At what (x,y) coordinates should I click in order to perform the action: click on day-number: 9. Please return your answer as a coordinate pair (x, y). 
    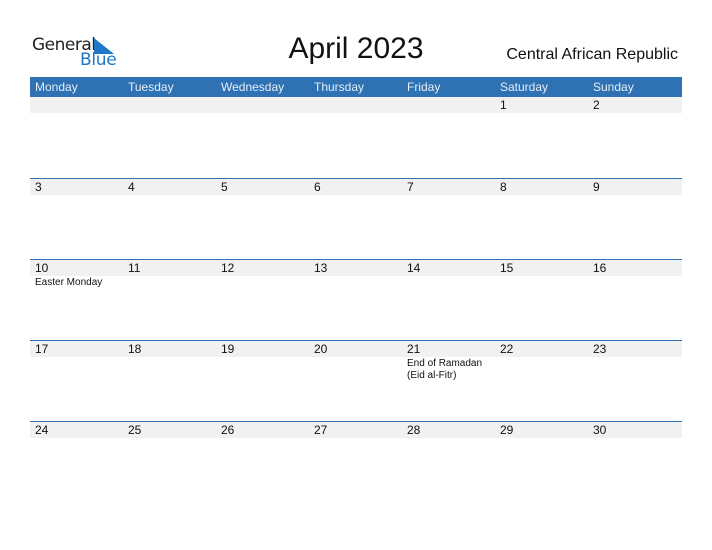
    Looking at the image, I should click on (596, 187).